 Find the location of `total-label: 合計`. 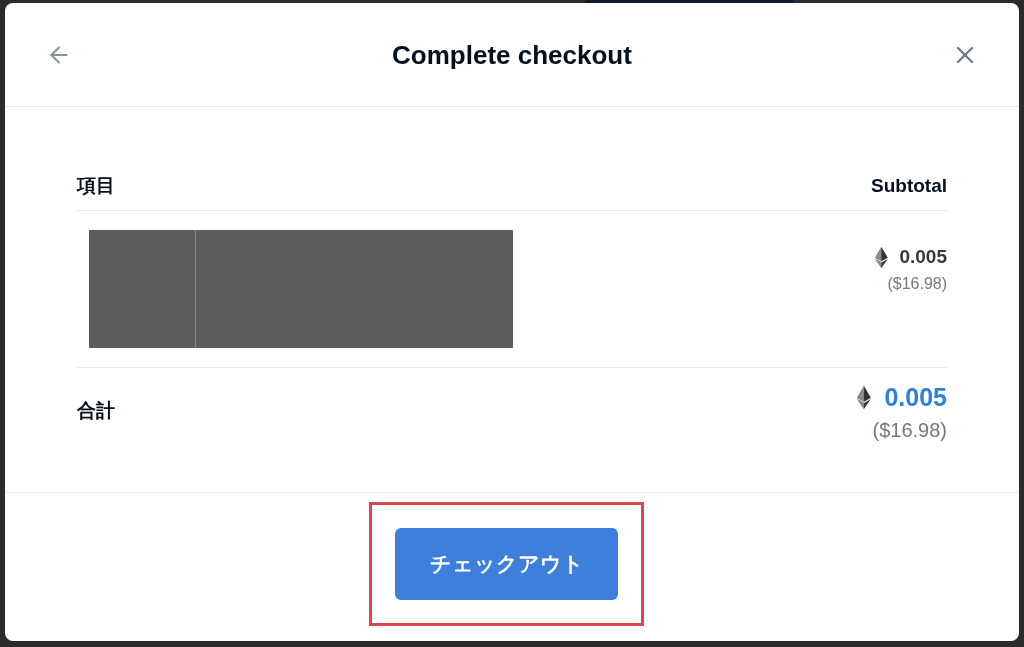

total-label: 合計 is located at coordinates (96, 411).